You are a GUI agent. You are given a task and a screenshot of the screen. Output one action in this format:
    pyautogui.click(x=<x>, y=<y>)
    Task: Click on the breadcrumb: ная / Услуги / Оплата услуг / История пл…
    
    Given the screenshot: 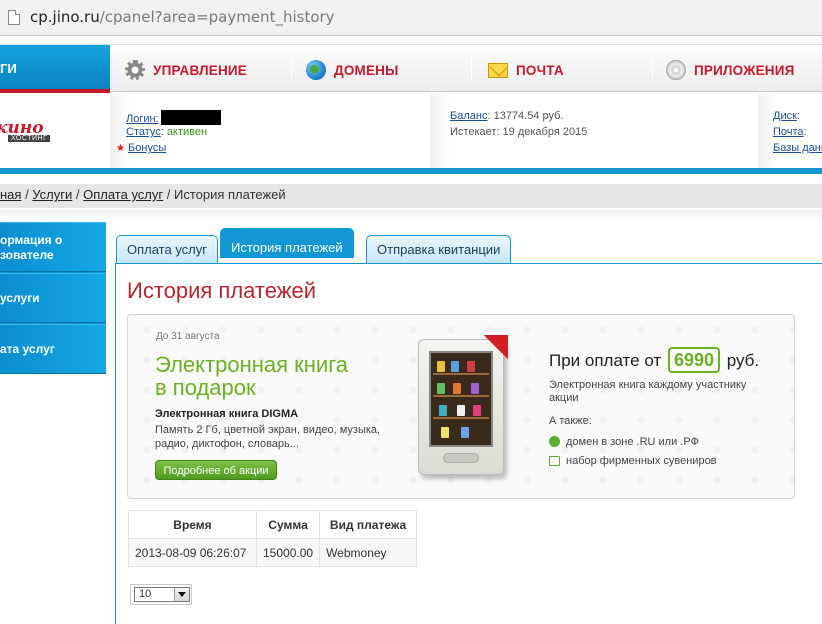 What is the action you would take?
    pyautogui.click(x=411, y=196)
    